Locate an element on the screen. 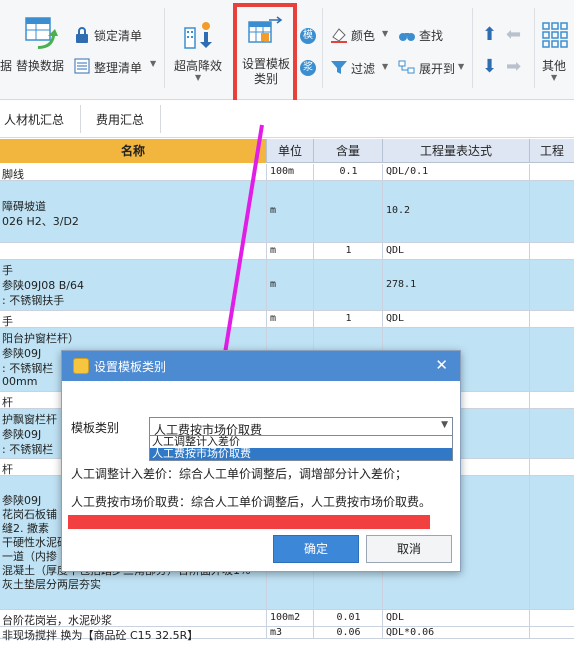 This screenshot has height=649, width=574. filter-button: 过滤 ▼ is located at coordinates (361, 68).